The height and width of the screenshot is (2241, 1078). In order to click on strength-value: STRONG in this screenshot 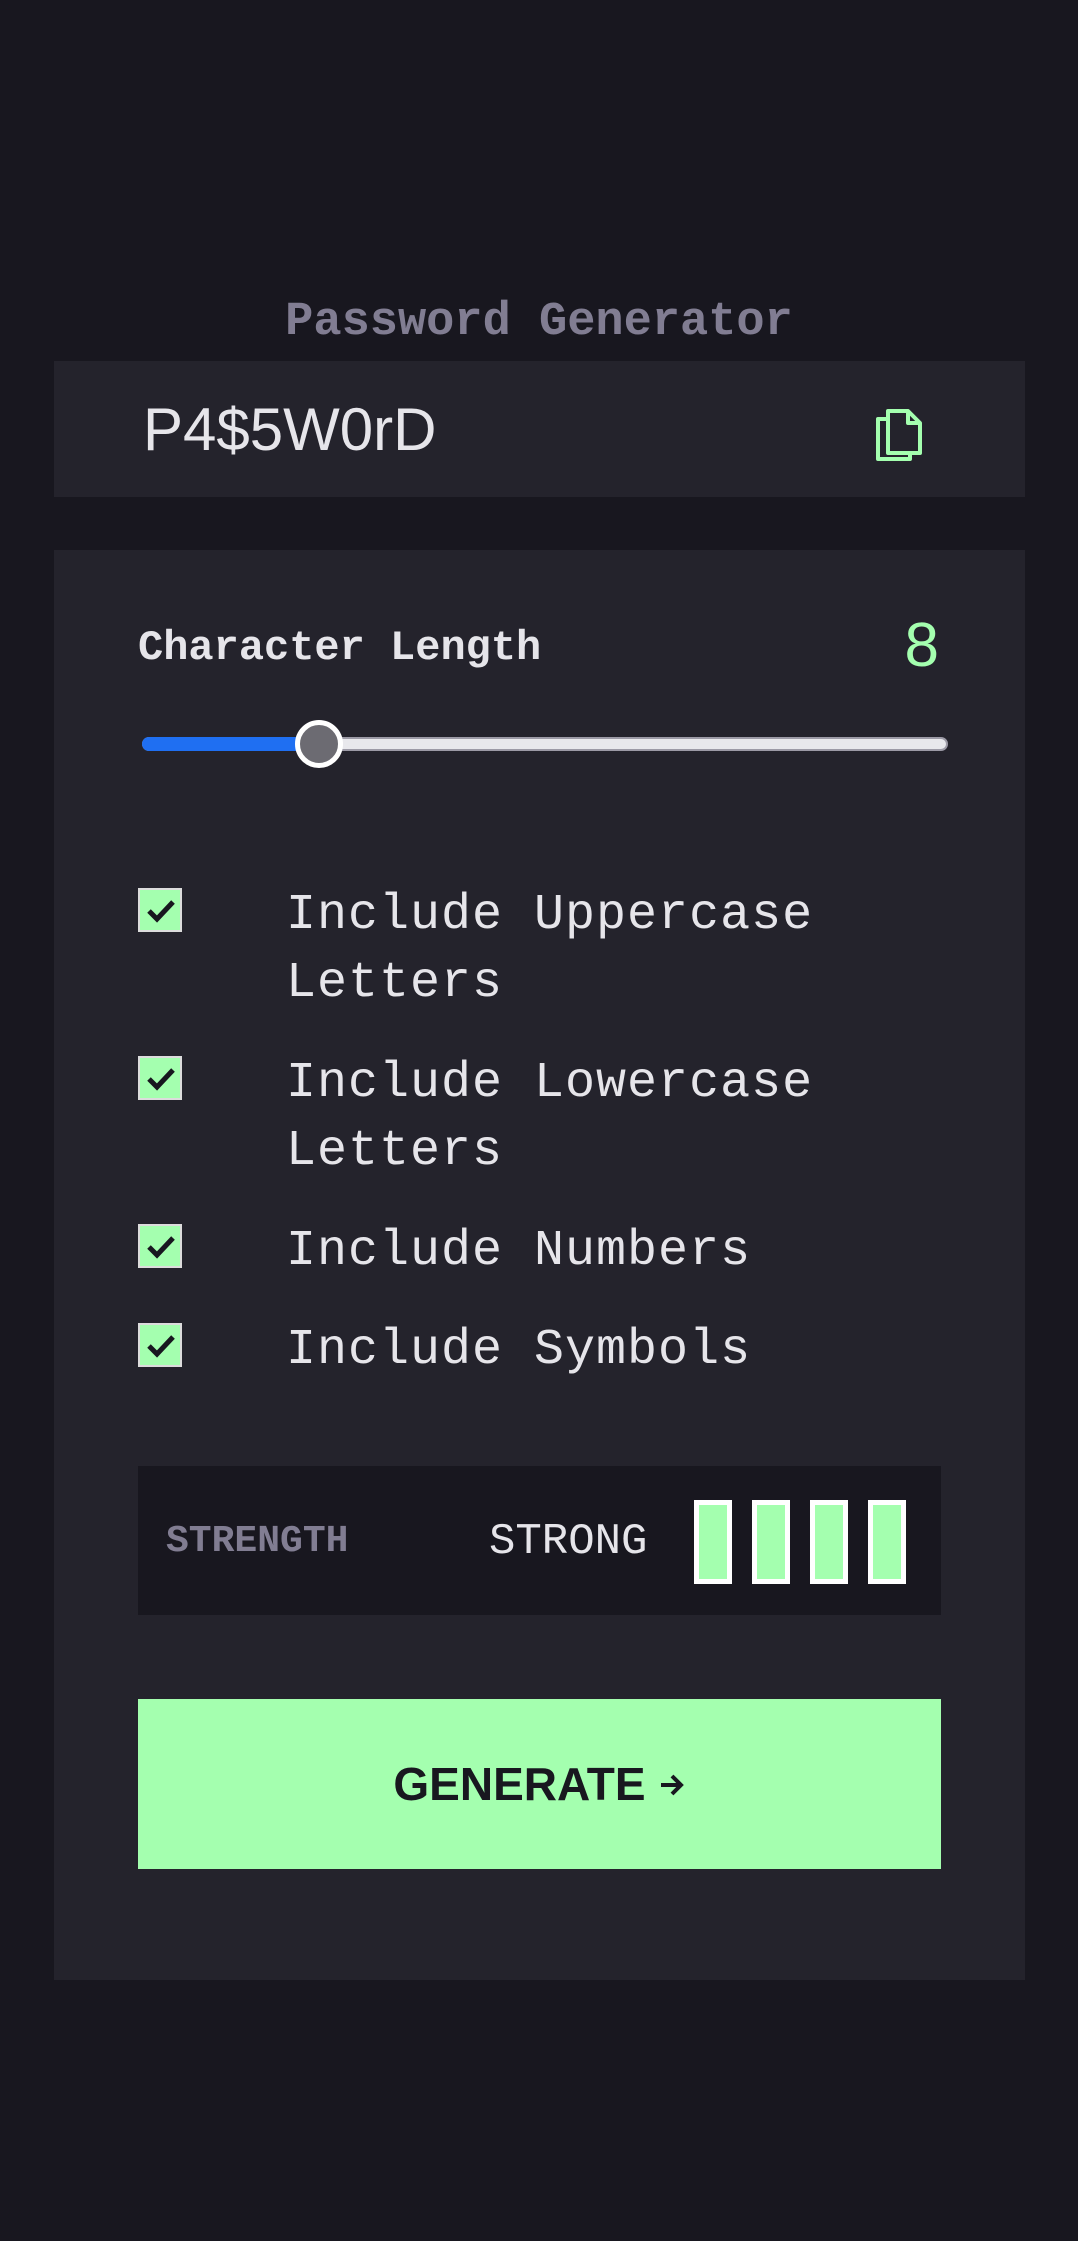, I will do `click(568, 1542)`.